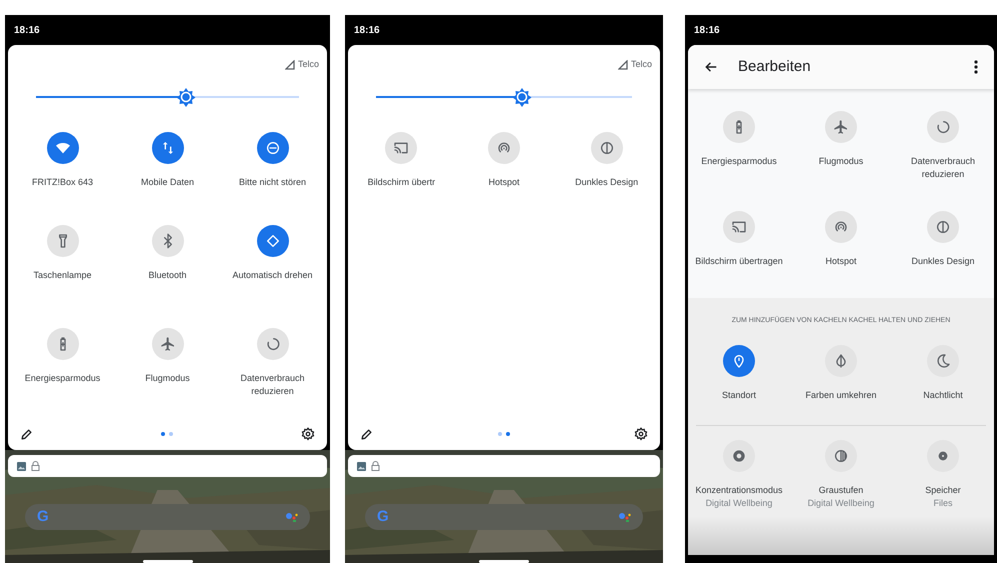 The height and width of the screenshot is (563, 997). What do you see at coordinates (167, 182) in the screenshot?
I see `tile-label: Mobile Daten` at bounding box center [167, 182].